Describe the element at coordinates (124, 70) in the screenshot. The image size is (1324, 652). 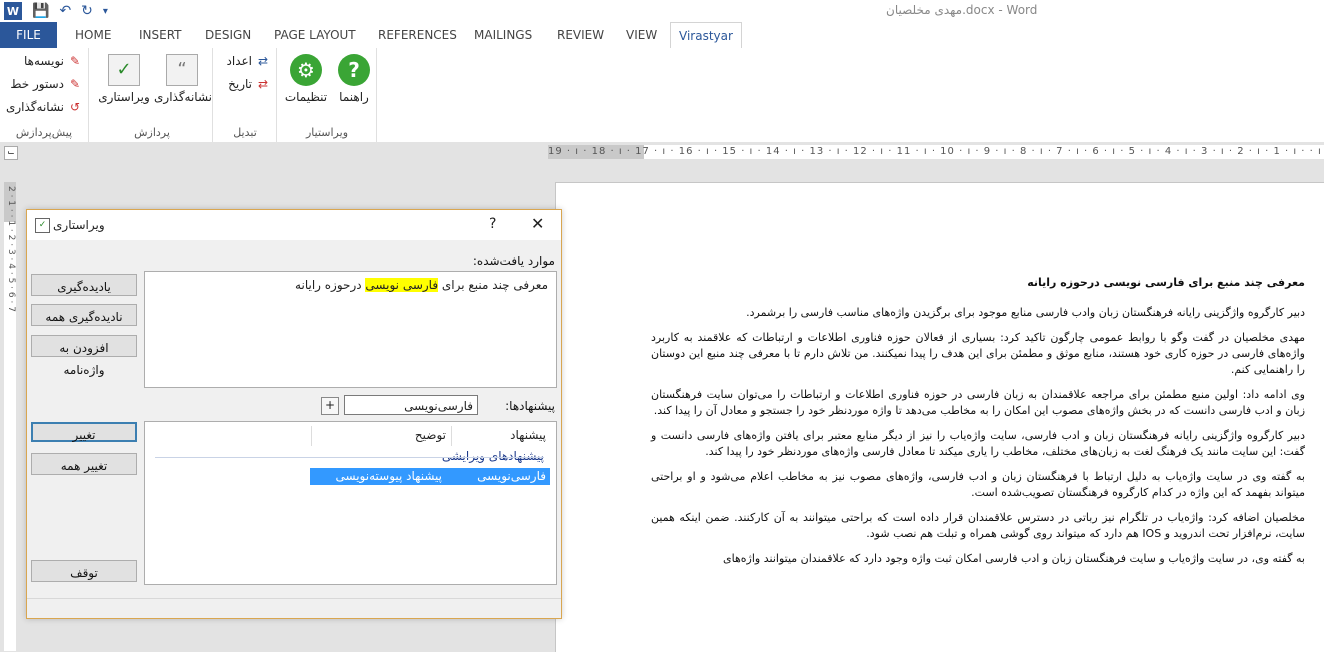
I see `editing-icon: ✓` at that location.